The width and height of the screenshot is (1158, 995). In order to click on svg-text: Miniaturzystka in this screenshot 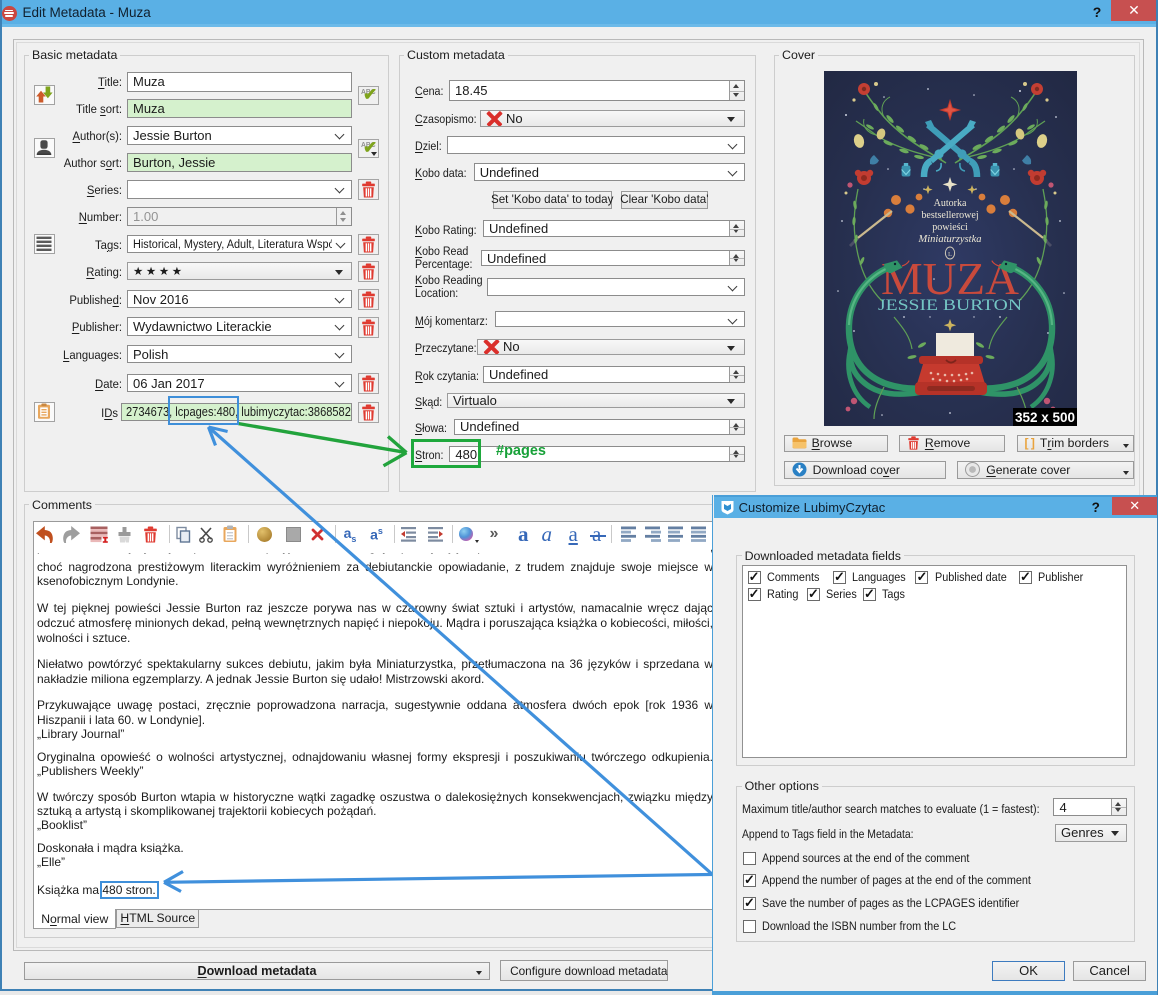, I will do `click(950, 239)`.